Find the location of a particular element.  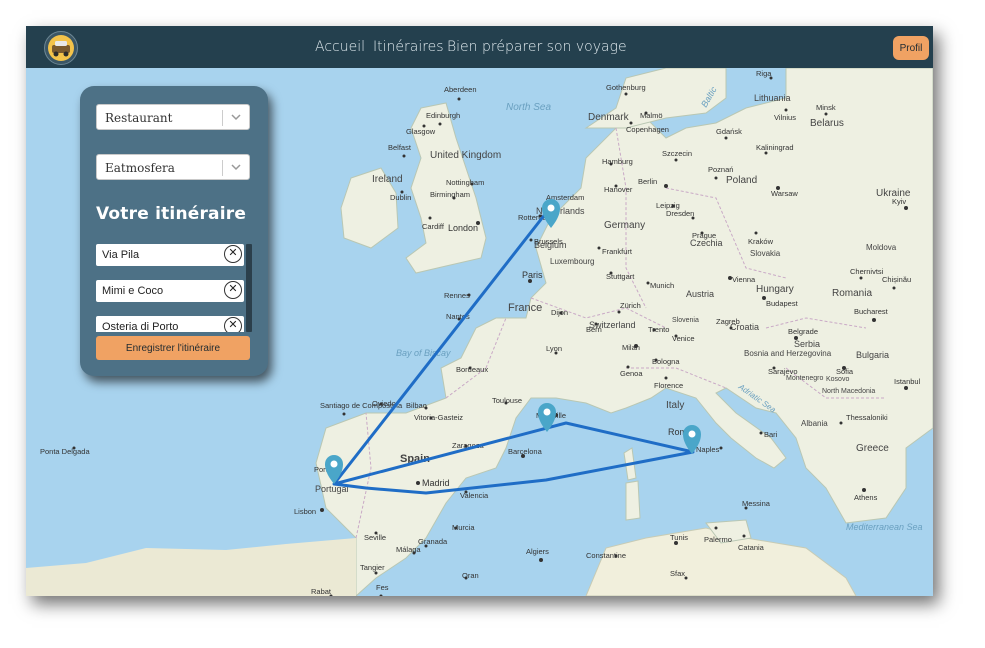

city-warsaw: Warsaw is located at coordinates (784, 193).